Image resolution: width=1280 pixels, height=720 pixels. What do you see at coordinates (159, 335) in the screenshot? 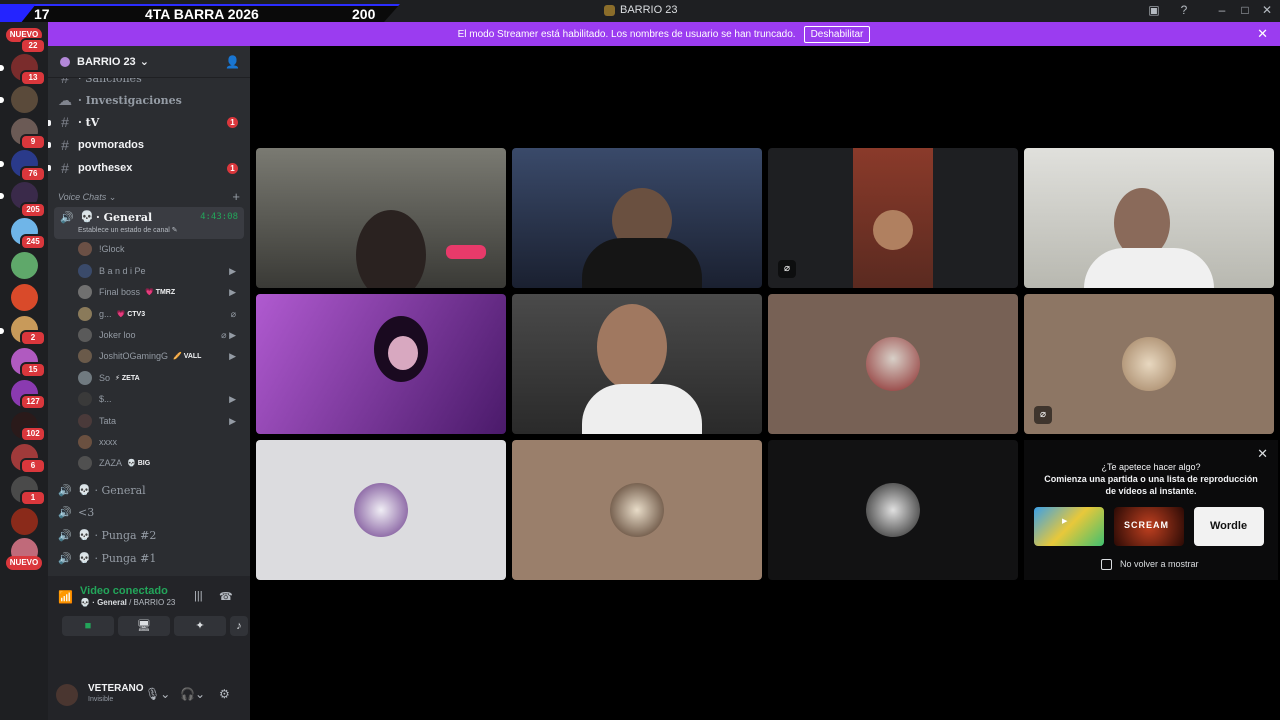
I see `voice-member: Joker loo ⌀ ▶` at bounding box center [159, 335].